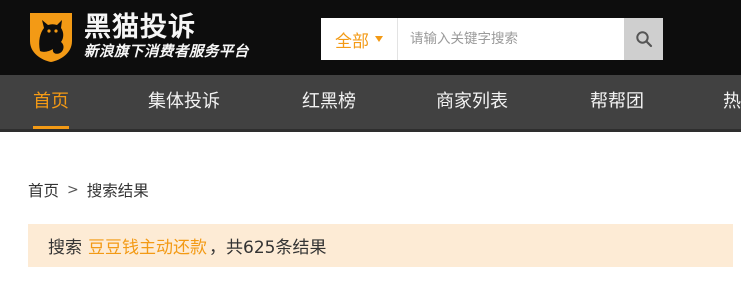  I want to click on site-logo: 黑猫投诉 新浪旗下消费者服务平台, so click(151, 37).